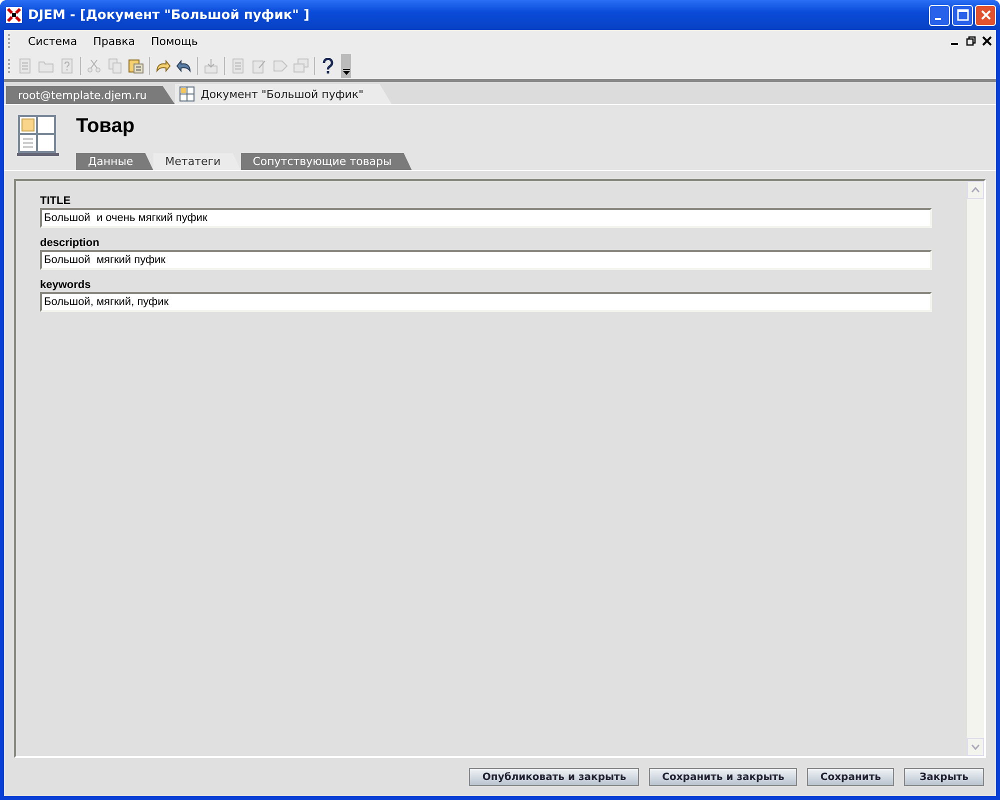 The image size is (1000, 800). Describe the element at coordinates (328, 66) in the screenshot. I see `help-icon` at that location.